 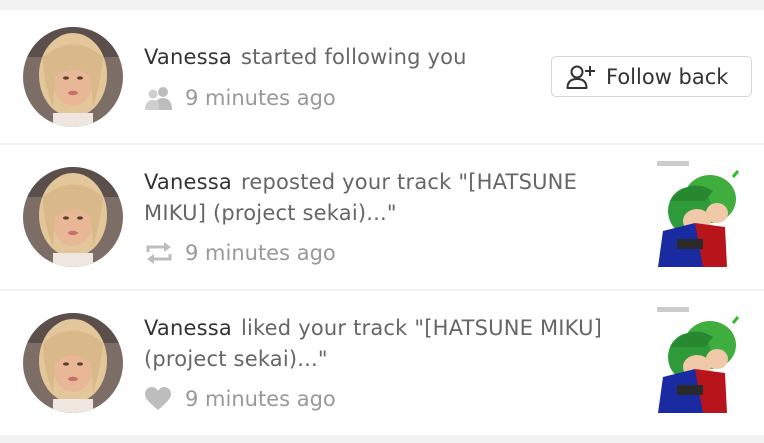 I want to click on heart-icon, so click(x=160, y=399).